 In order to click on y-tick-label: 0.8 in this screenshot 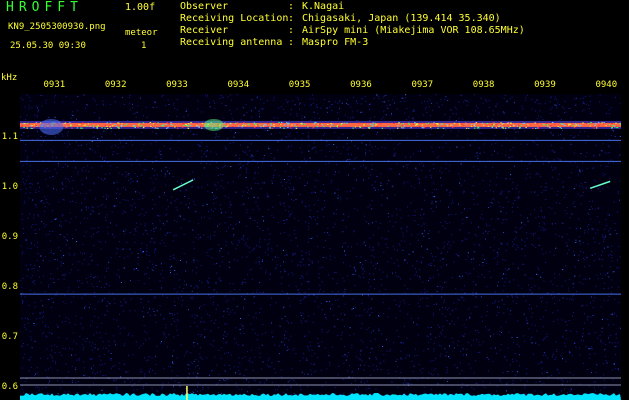, I will do `click(9, 287)`.